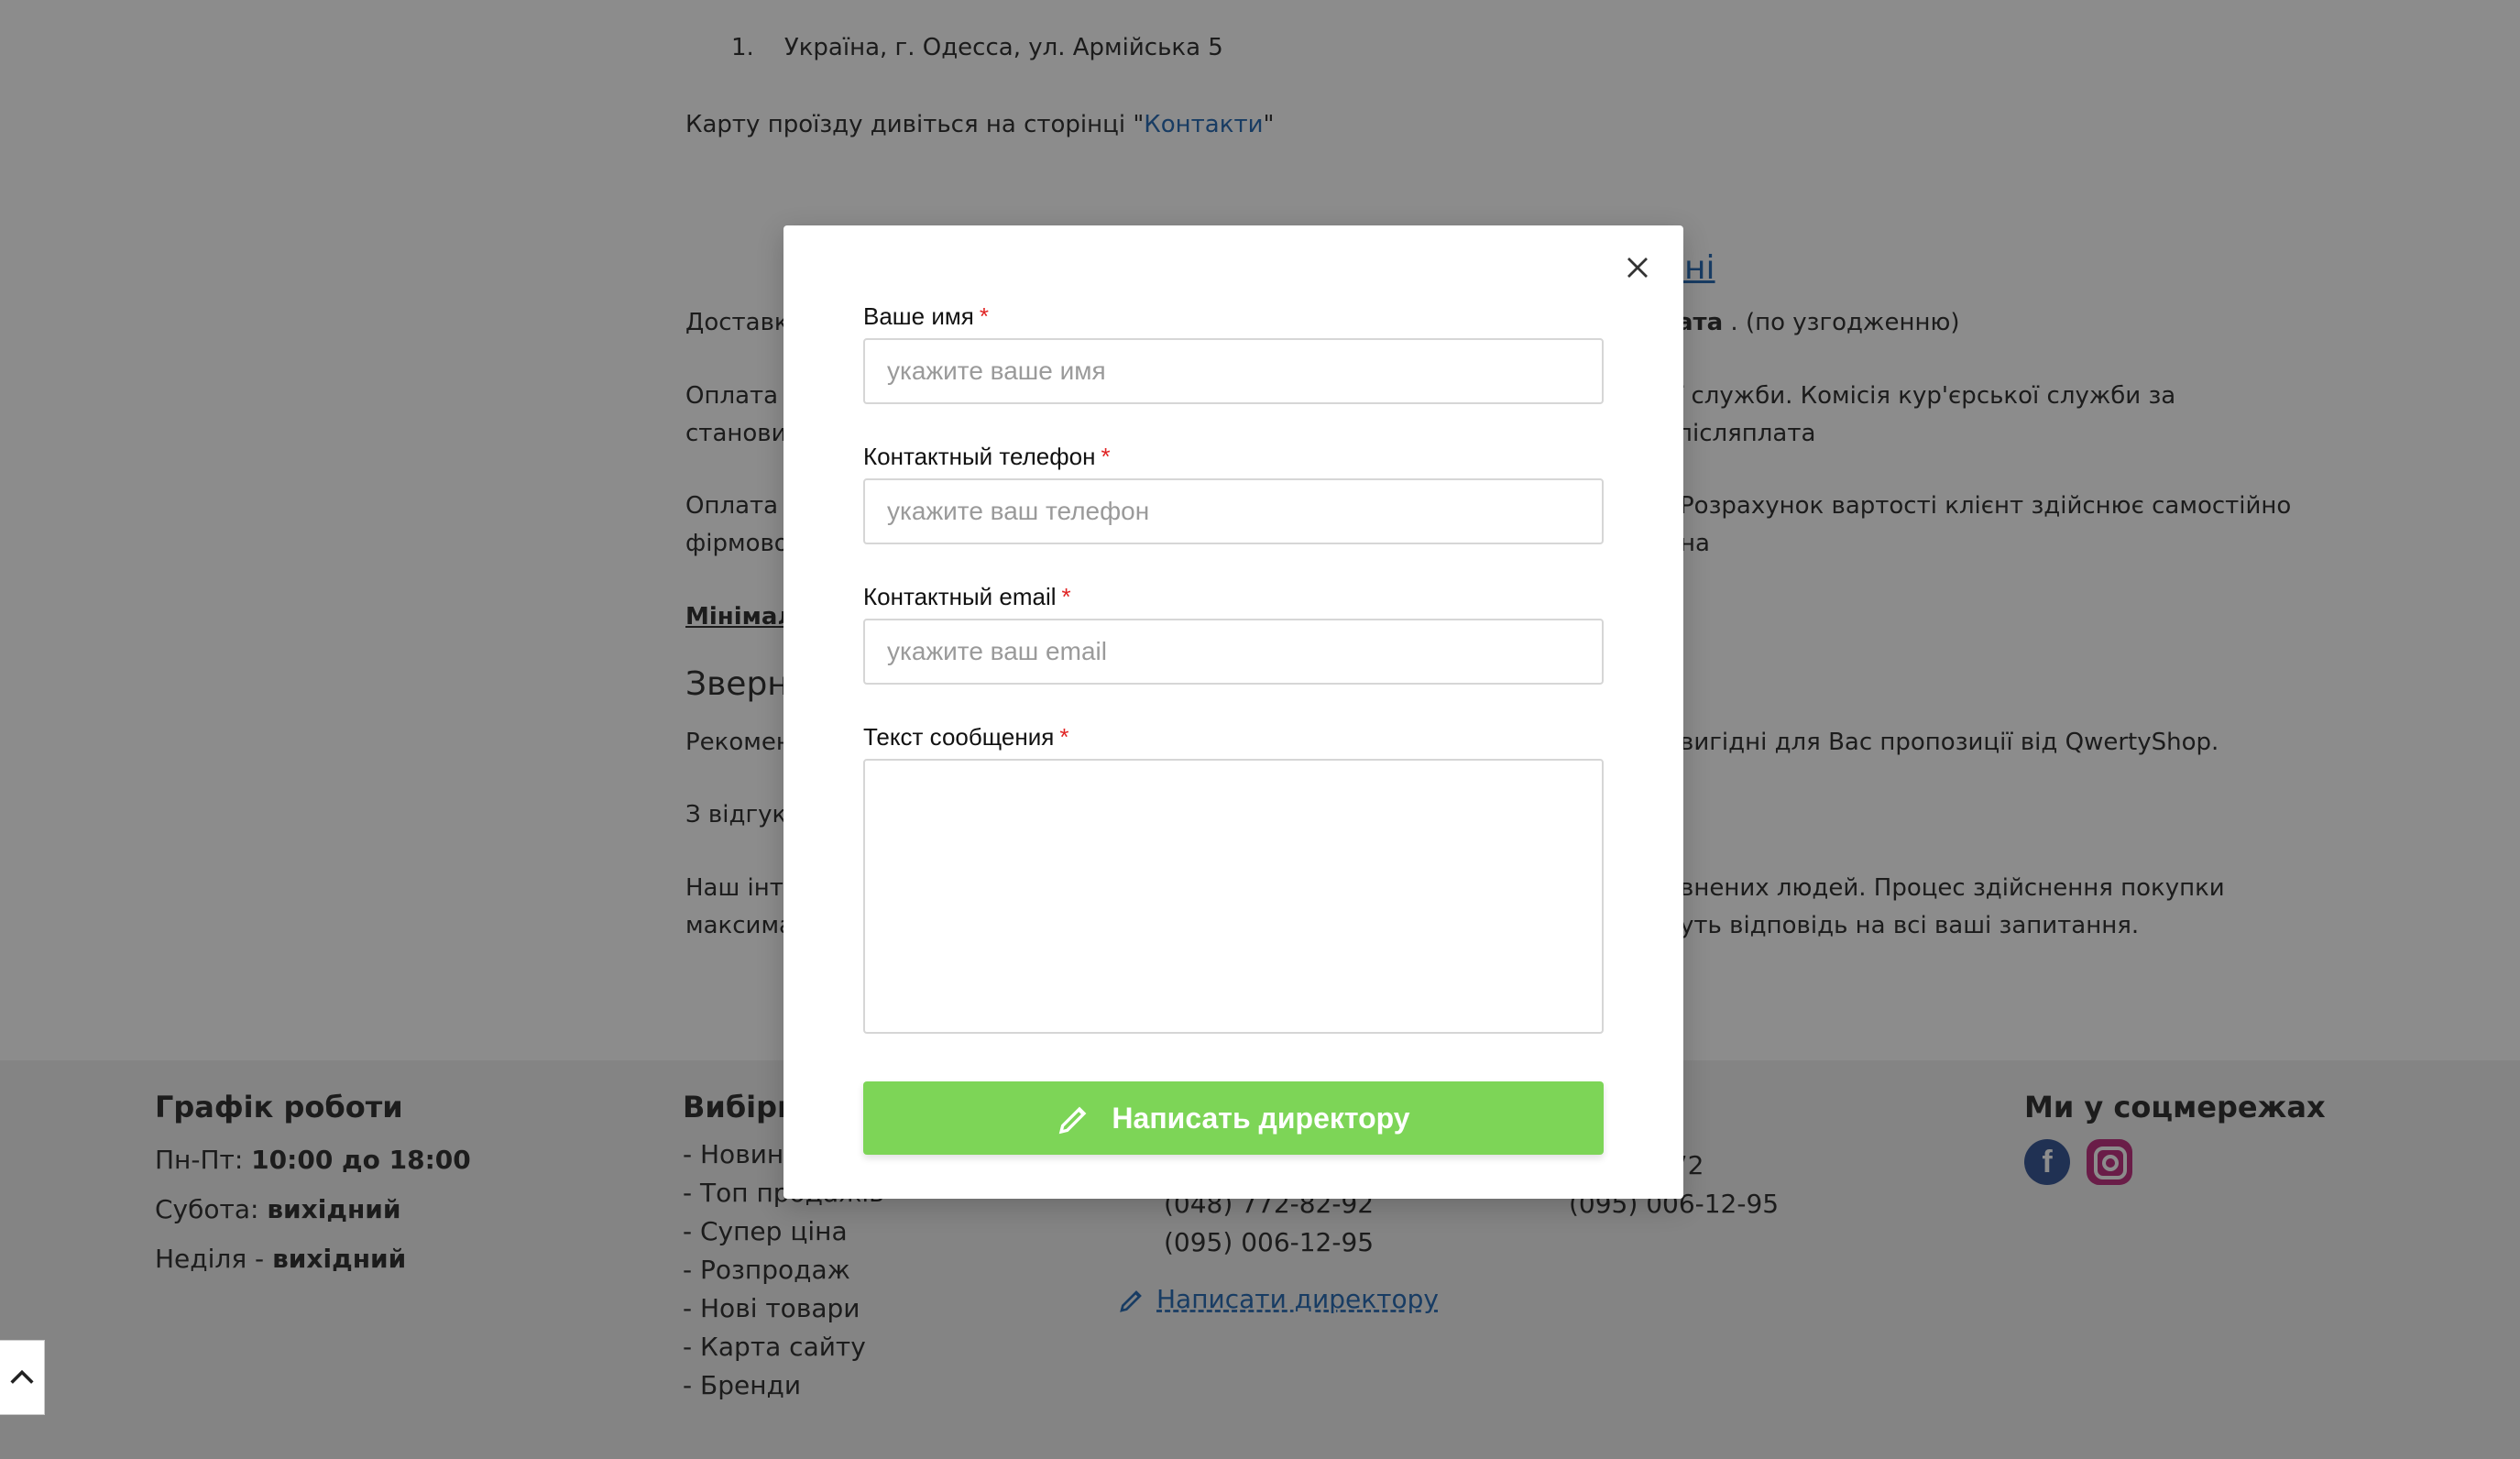  Describe the element at coordinates (1261, 1118) in the screenshot. I see `submit-label: Написать директору` at that location.